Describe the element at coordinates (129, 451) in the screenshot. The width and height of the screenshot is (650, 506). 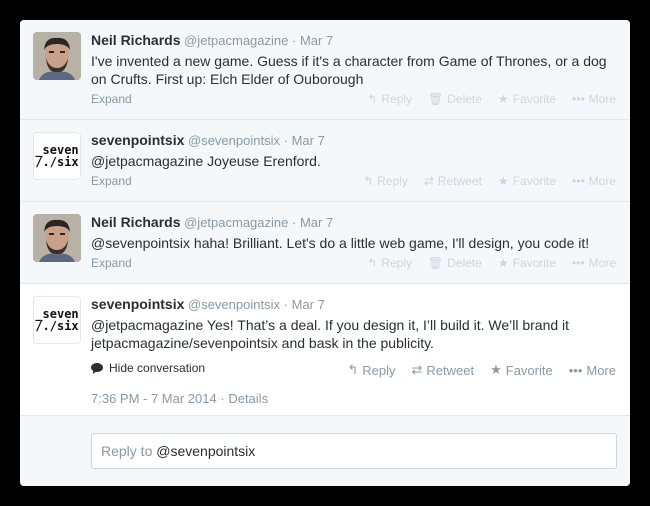
I see `reply-placeholder-prefix: Reply to` at that location.